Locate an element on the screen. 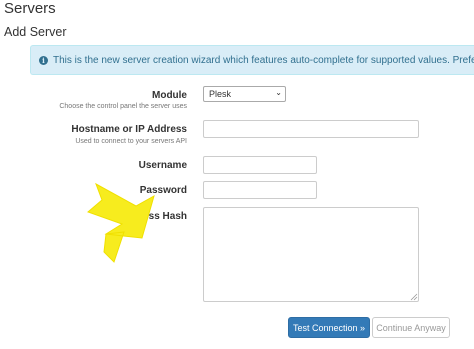 This screenshot has width=474, height=349. module-help-text: Choose the control panel the server uses is located at coordinates (123, 106).